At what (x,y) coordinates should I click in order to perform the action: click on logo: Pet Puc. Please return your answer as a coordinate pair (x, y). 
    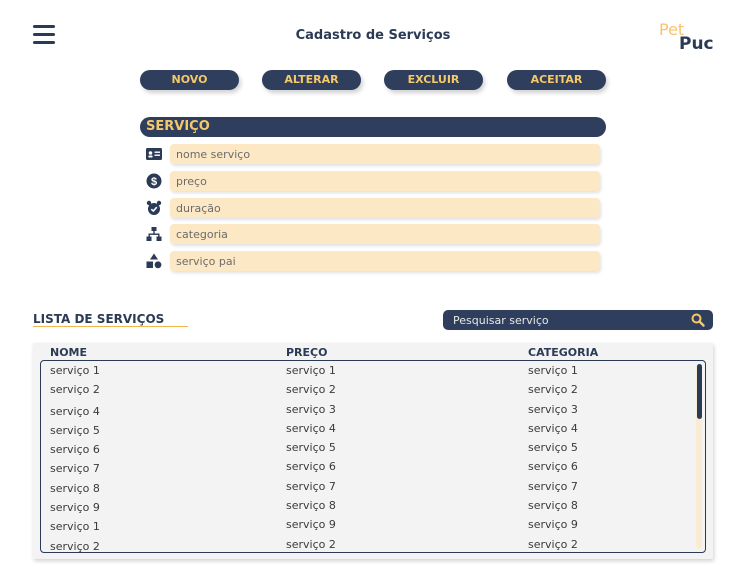
    Looking at the image, I should click on (688, 37).